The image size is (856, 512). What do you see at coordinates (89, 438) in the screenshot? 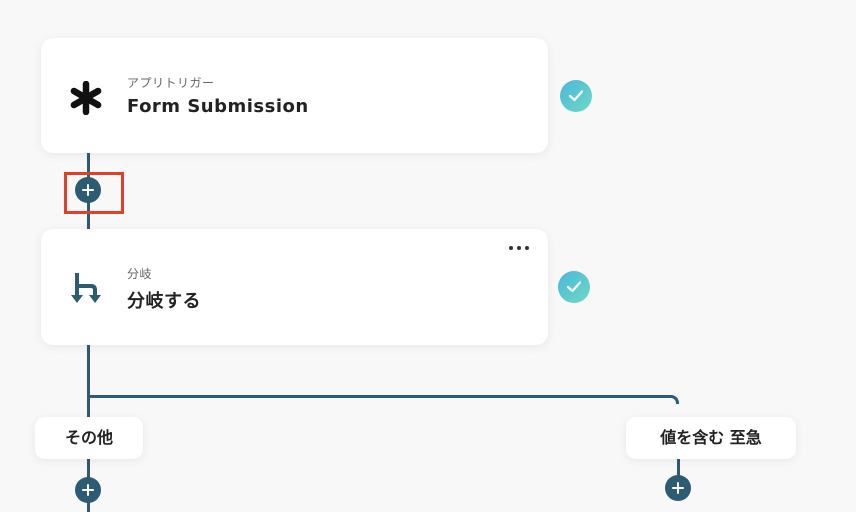
I see `branch-label-other: その他` at bounding box center [89, 438].